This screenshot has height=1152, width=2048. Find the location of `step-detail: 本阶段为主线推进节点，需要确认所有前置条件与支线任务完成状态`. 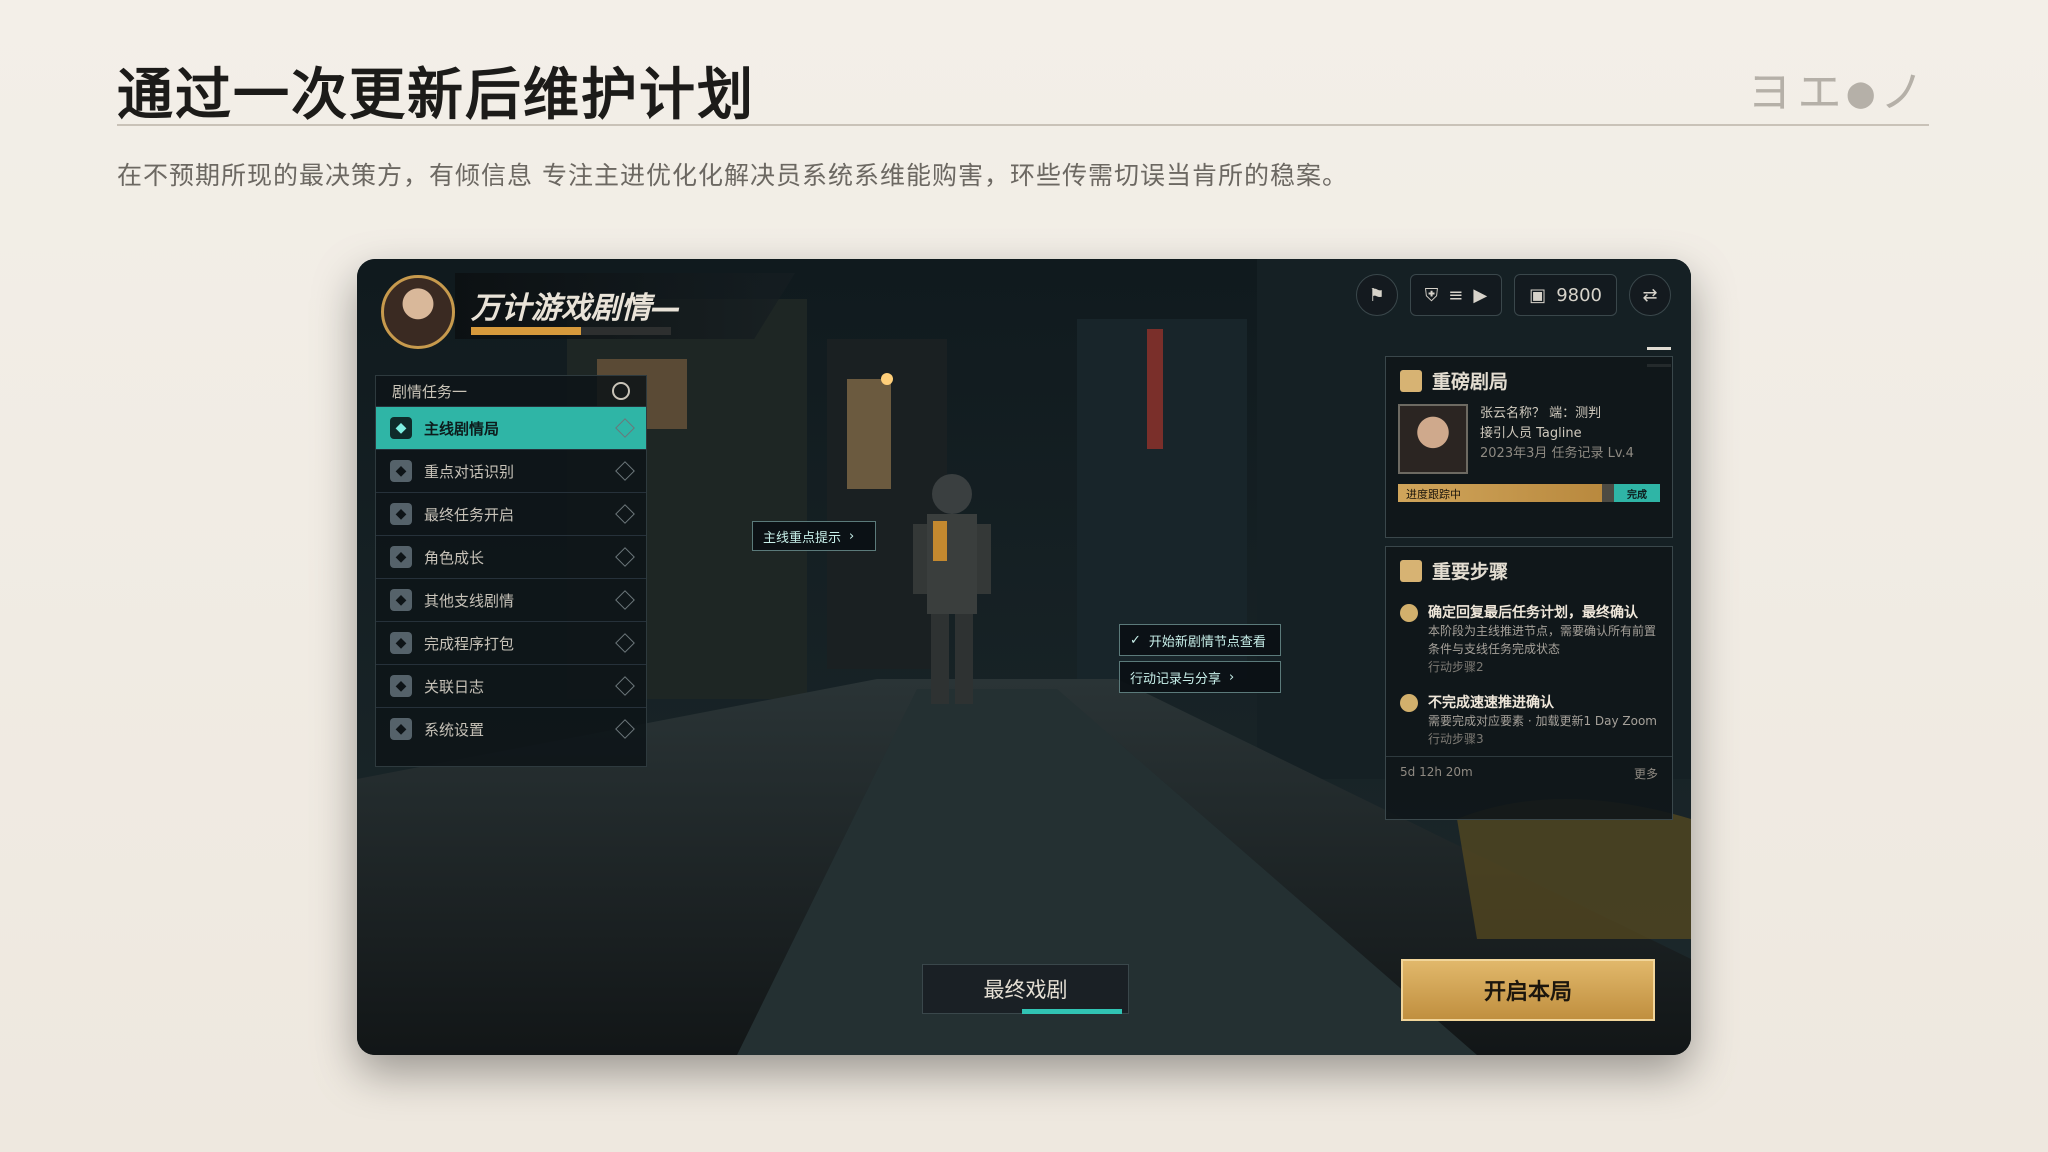

step-detail: 本阶段为主线推进节点，需要确认所有前置条件与支线任务完成状态 is located at coordinates (1542, 640).